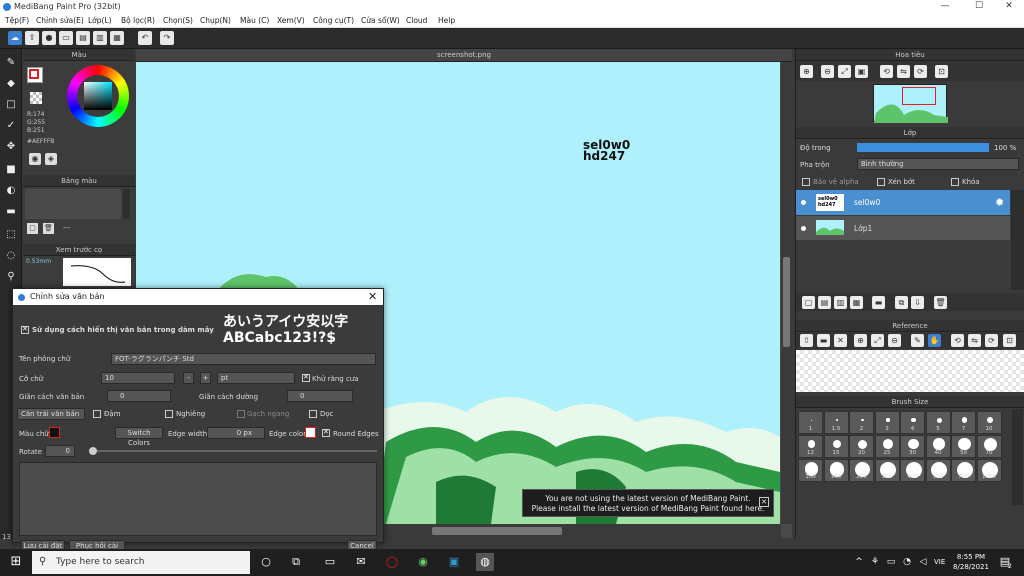 Image resolution: width=1024 pixels, height=576 pixels. I want to click on layer-settings-gear-icon: ✹, so click(999, 202).